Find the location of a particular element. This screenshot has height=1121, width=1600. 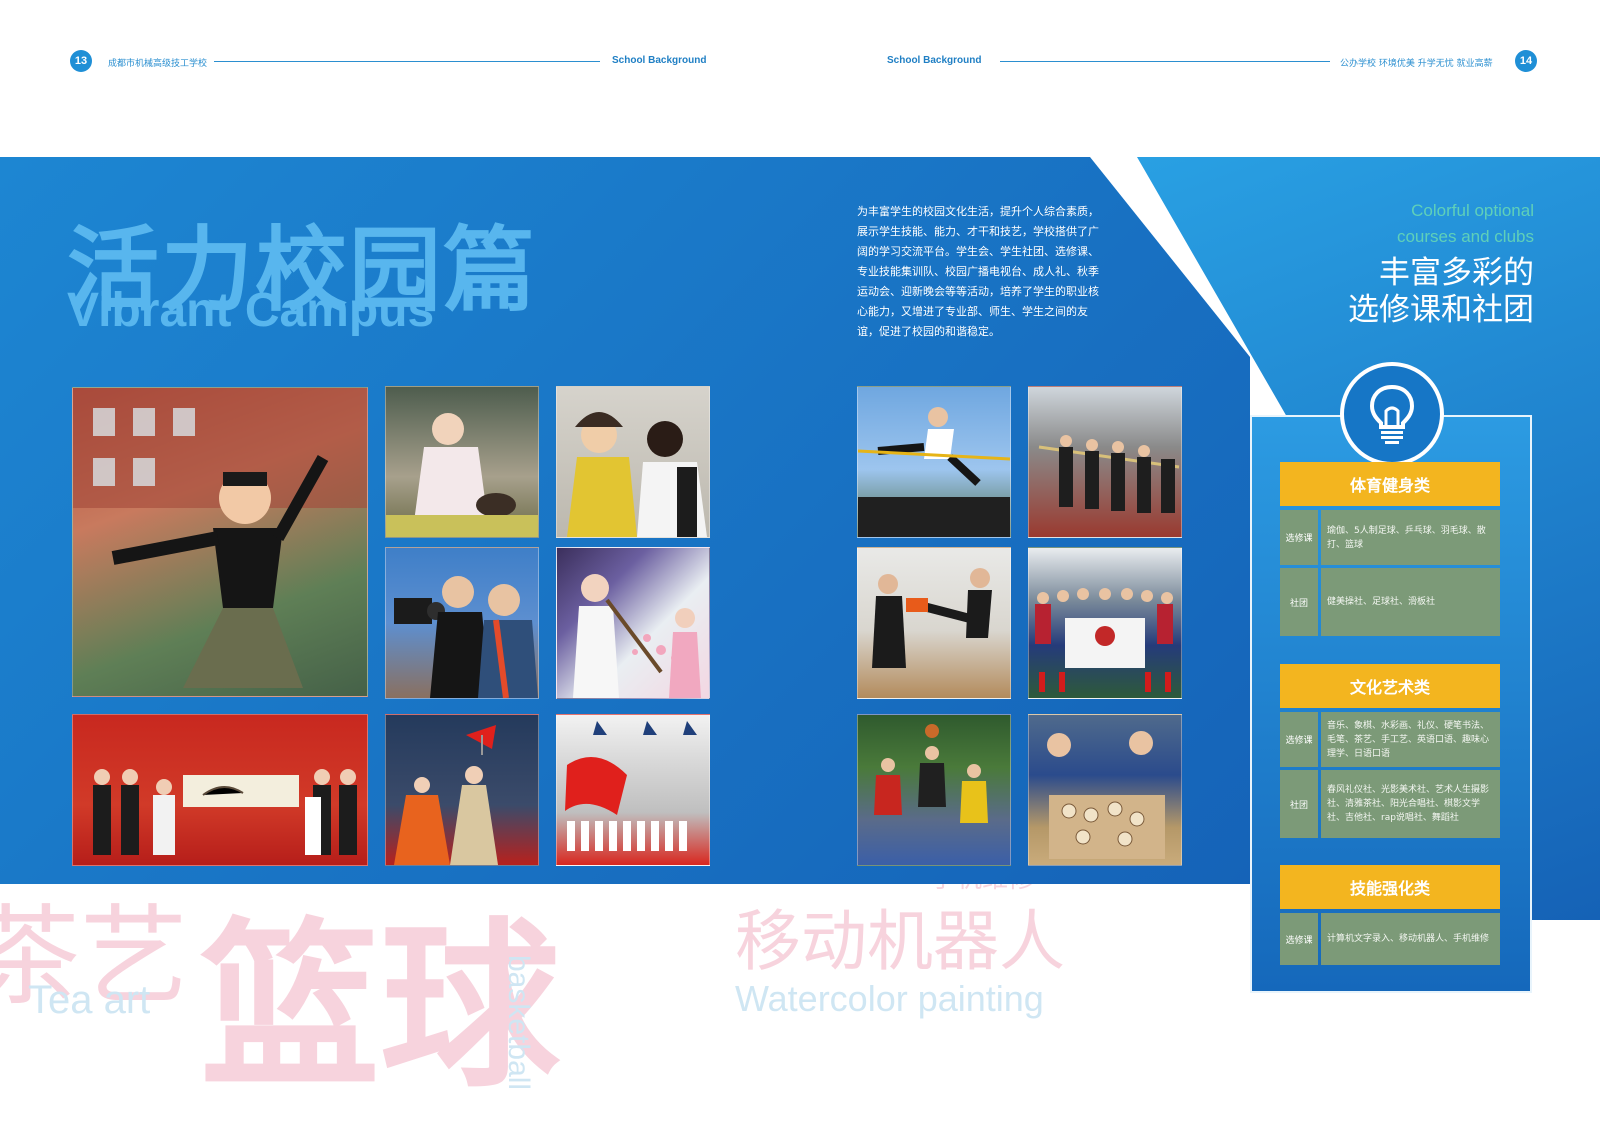

right-section-title: School Background is located at coordinates (934, 60).